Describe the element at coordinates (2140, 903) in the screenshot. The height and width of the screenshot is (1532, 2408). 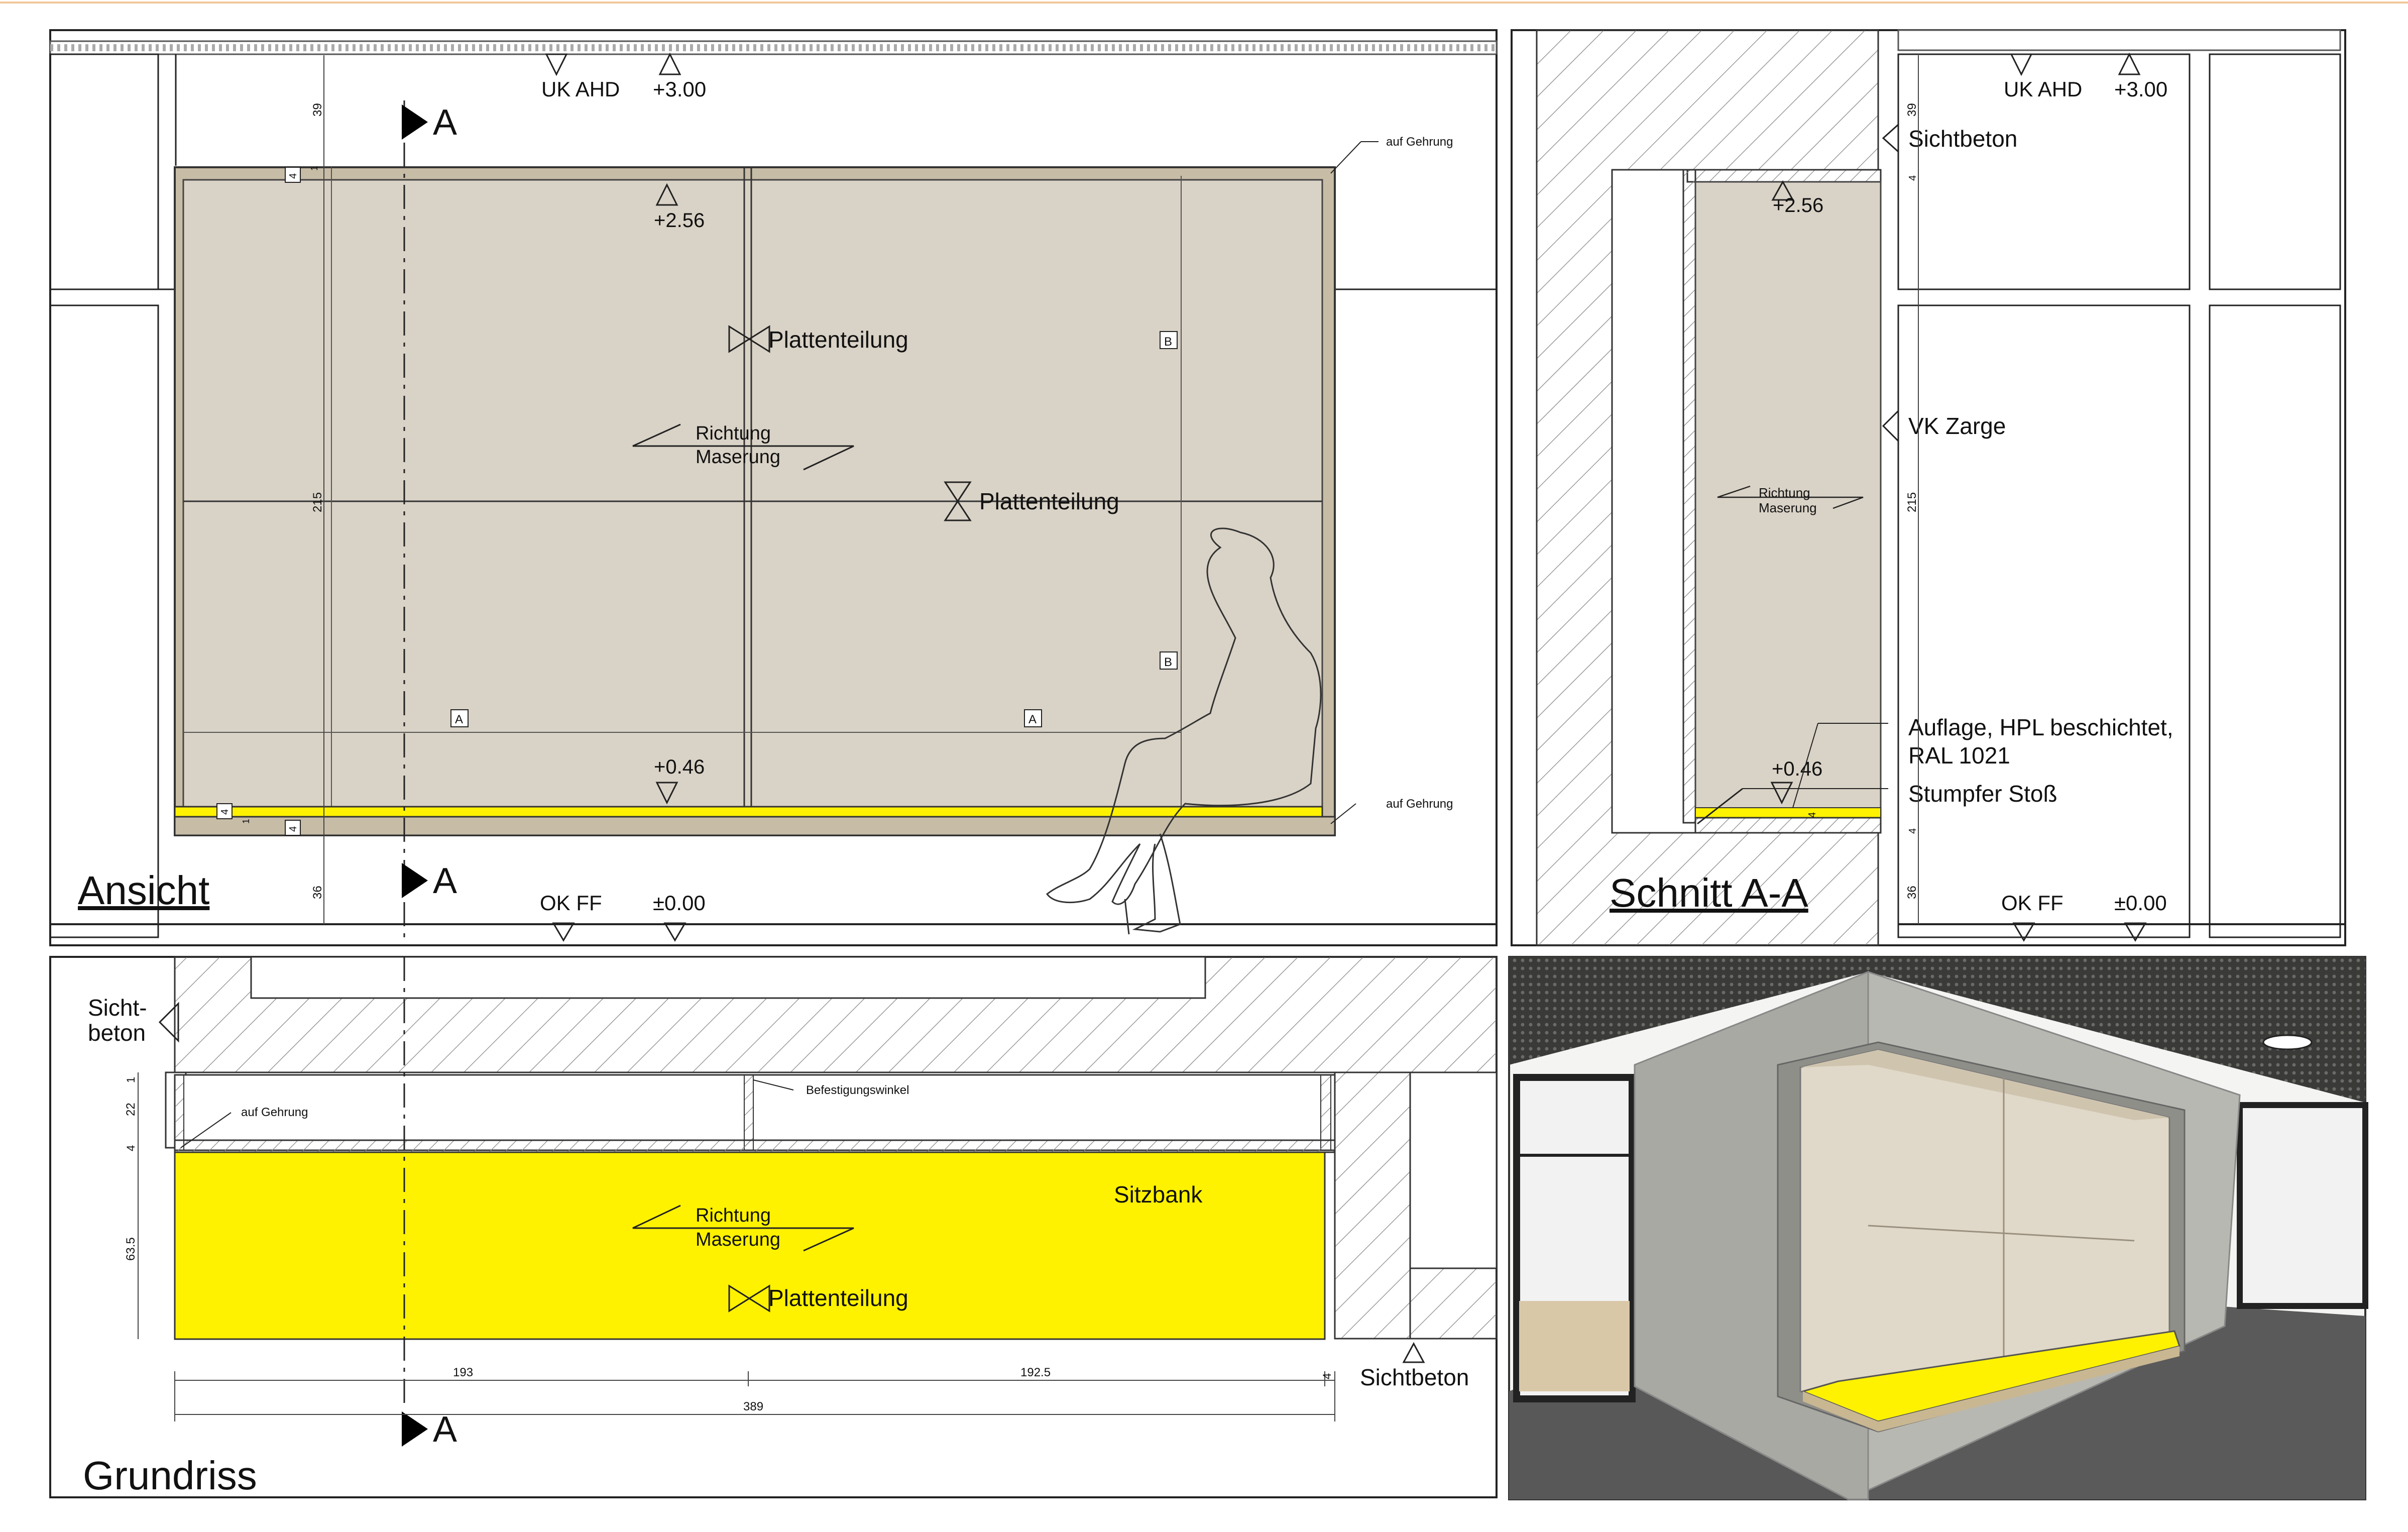
I see `schnitt-level-pm000: ±0.00` at that location.